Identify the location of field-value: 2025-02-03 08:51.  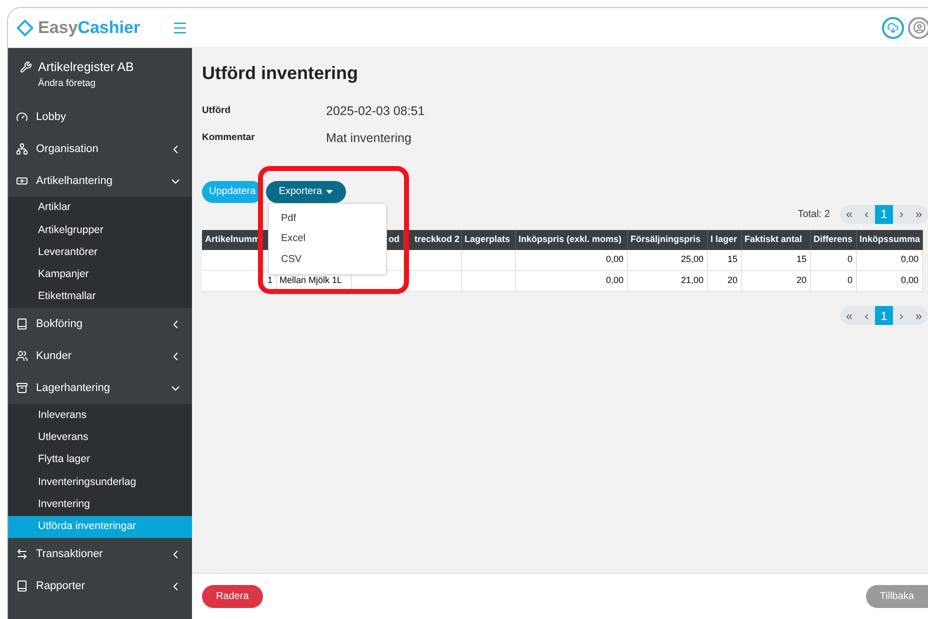
(375, 111).